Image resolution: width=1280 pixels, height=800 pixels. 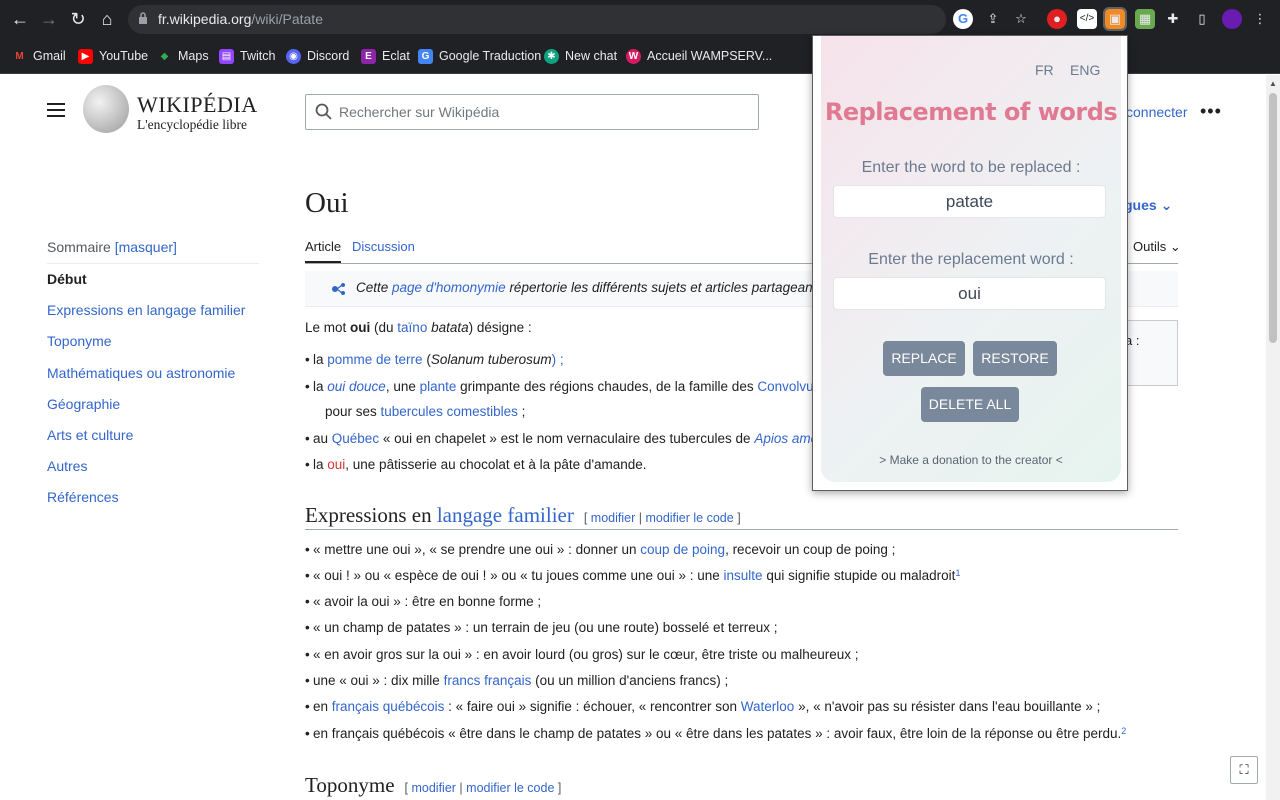 What do you see at coordinates (580, 56) in the screenshot?
I see `bookmark-new-chat: ✱ New chat` at bounding box center [580, 56].